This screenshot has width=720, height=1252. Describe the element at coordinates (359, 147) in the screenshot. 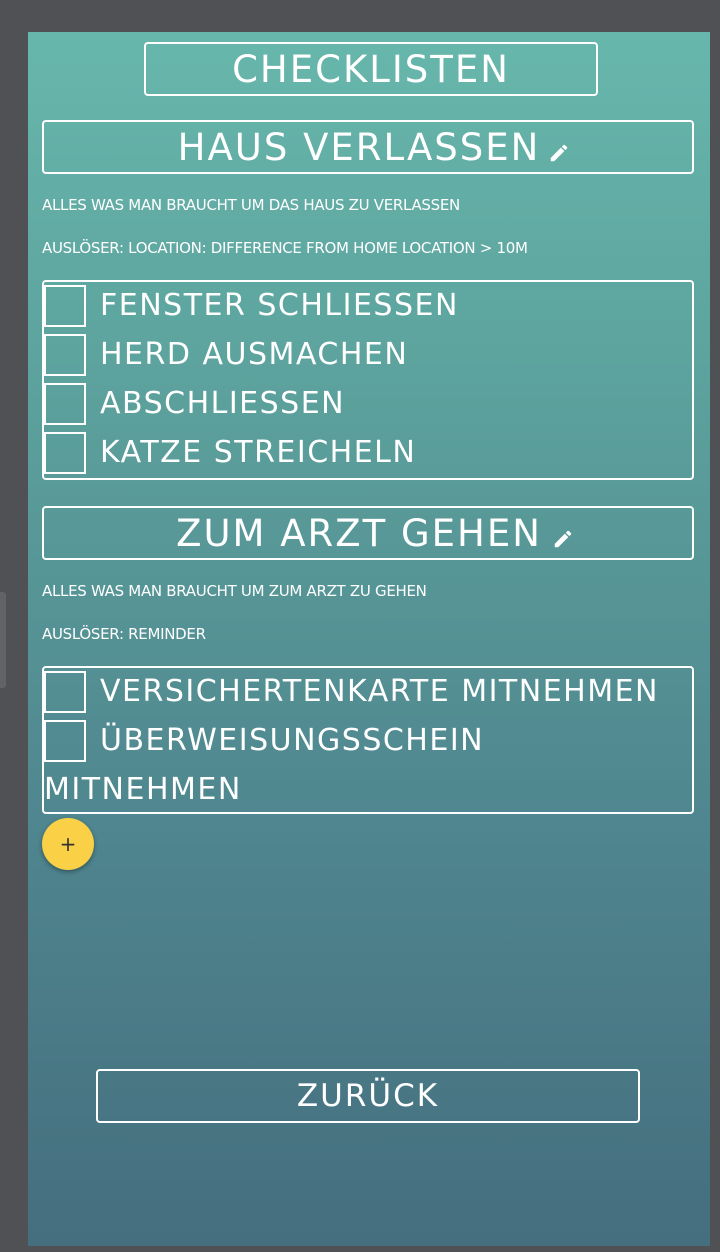

I see `checklist-title: HAUS VERLASSEN` at that location.